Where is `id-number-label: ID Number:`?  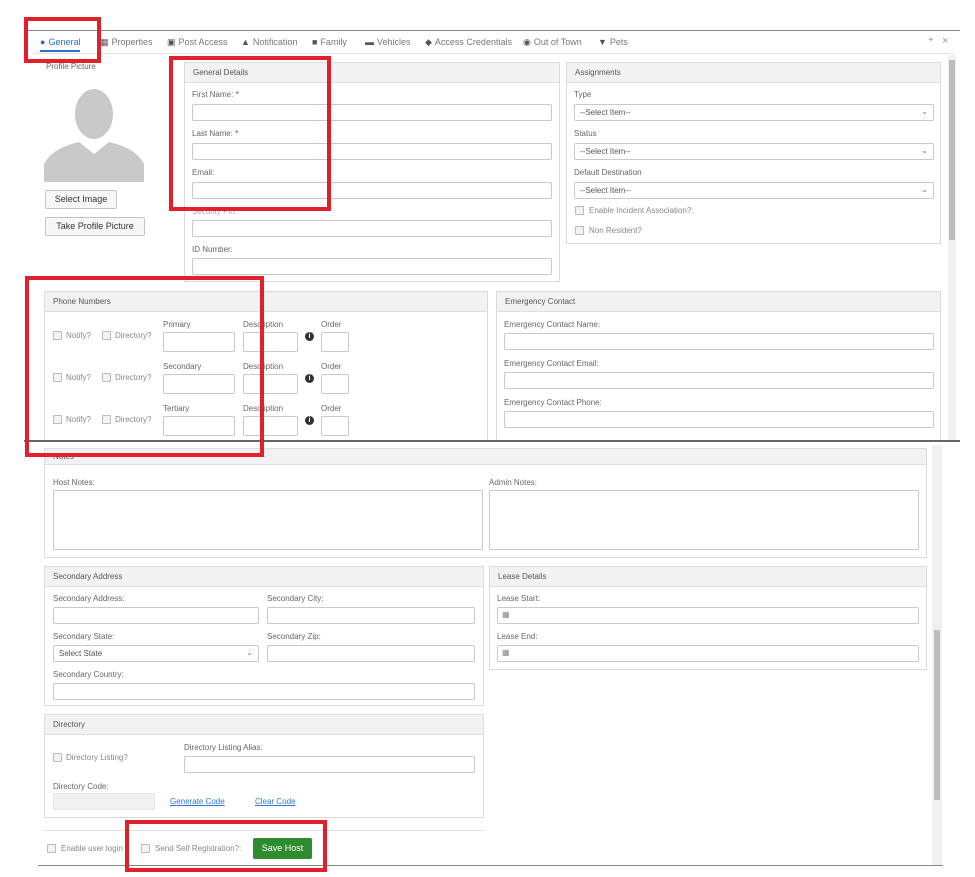
id-number-label: ID Number: is located at coordinates (212, 249).